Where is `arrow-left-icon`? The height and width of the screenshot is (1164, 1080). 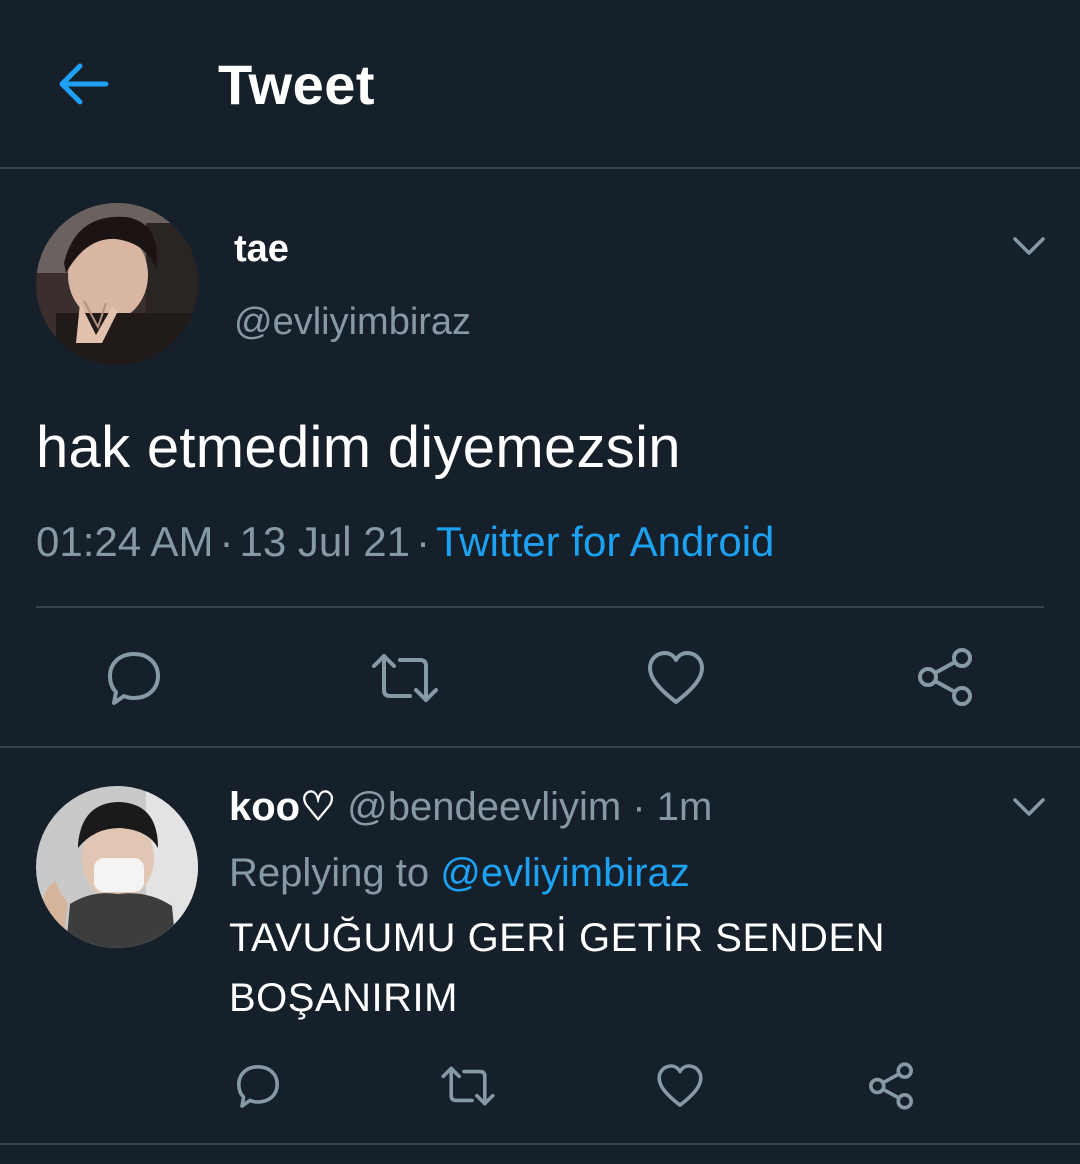
arrow-left-icon is located at coordinates (84, 84).